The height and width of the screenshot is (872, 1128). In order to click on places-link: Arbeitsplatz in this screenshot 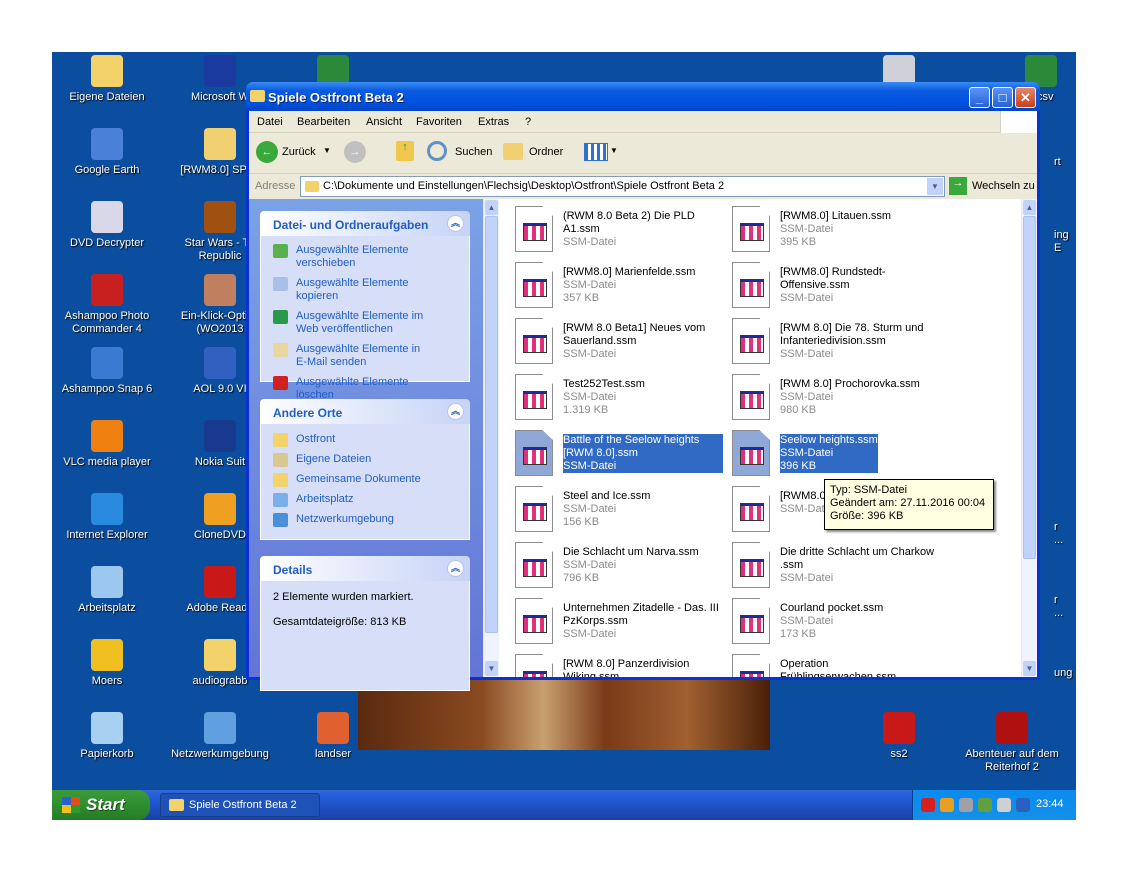, I will do `click(371, 500)`.